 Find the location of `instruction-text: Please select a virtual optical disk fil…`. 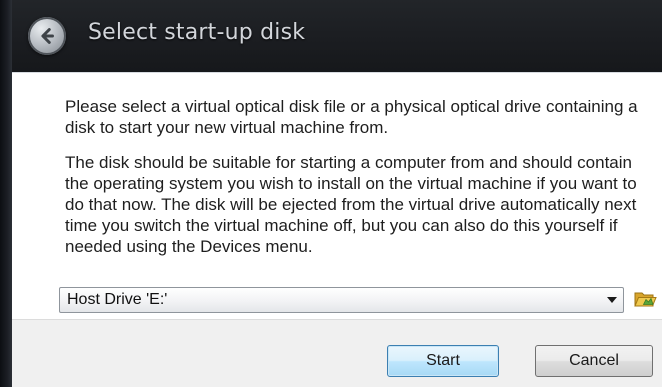

instruction-text: Please select a virtual optical disk fil… is located at coordinates (351, 117).